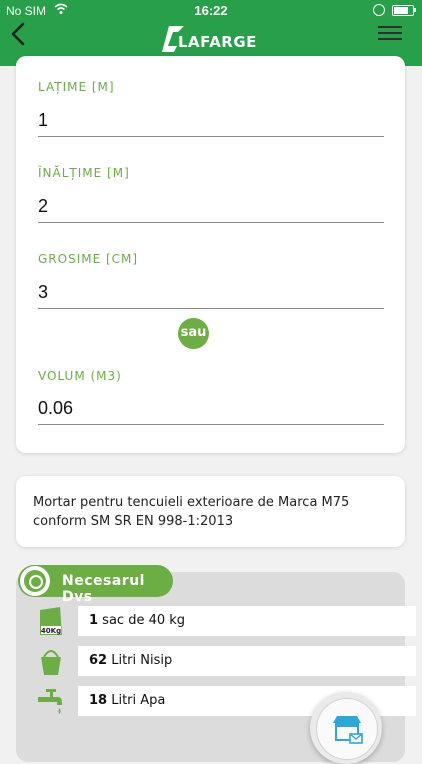  Describe the element at coordinates (76, 87) in the screenshot. I see `width-label: LAȚIME [M]` at that location.